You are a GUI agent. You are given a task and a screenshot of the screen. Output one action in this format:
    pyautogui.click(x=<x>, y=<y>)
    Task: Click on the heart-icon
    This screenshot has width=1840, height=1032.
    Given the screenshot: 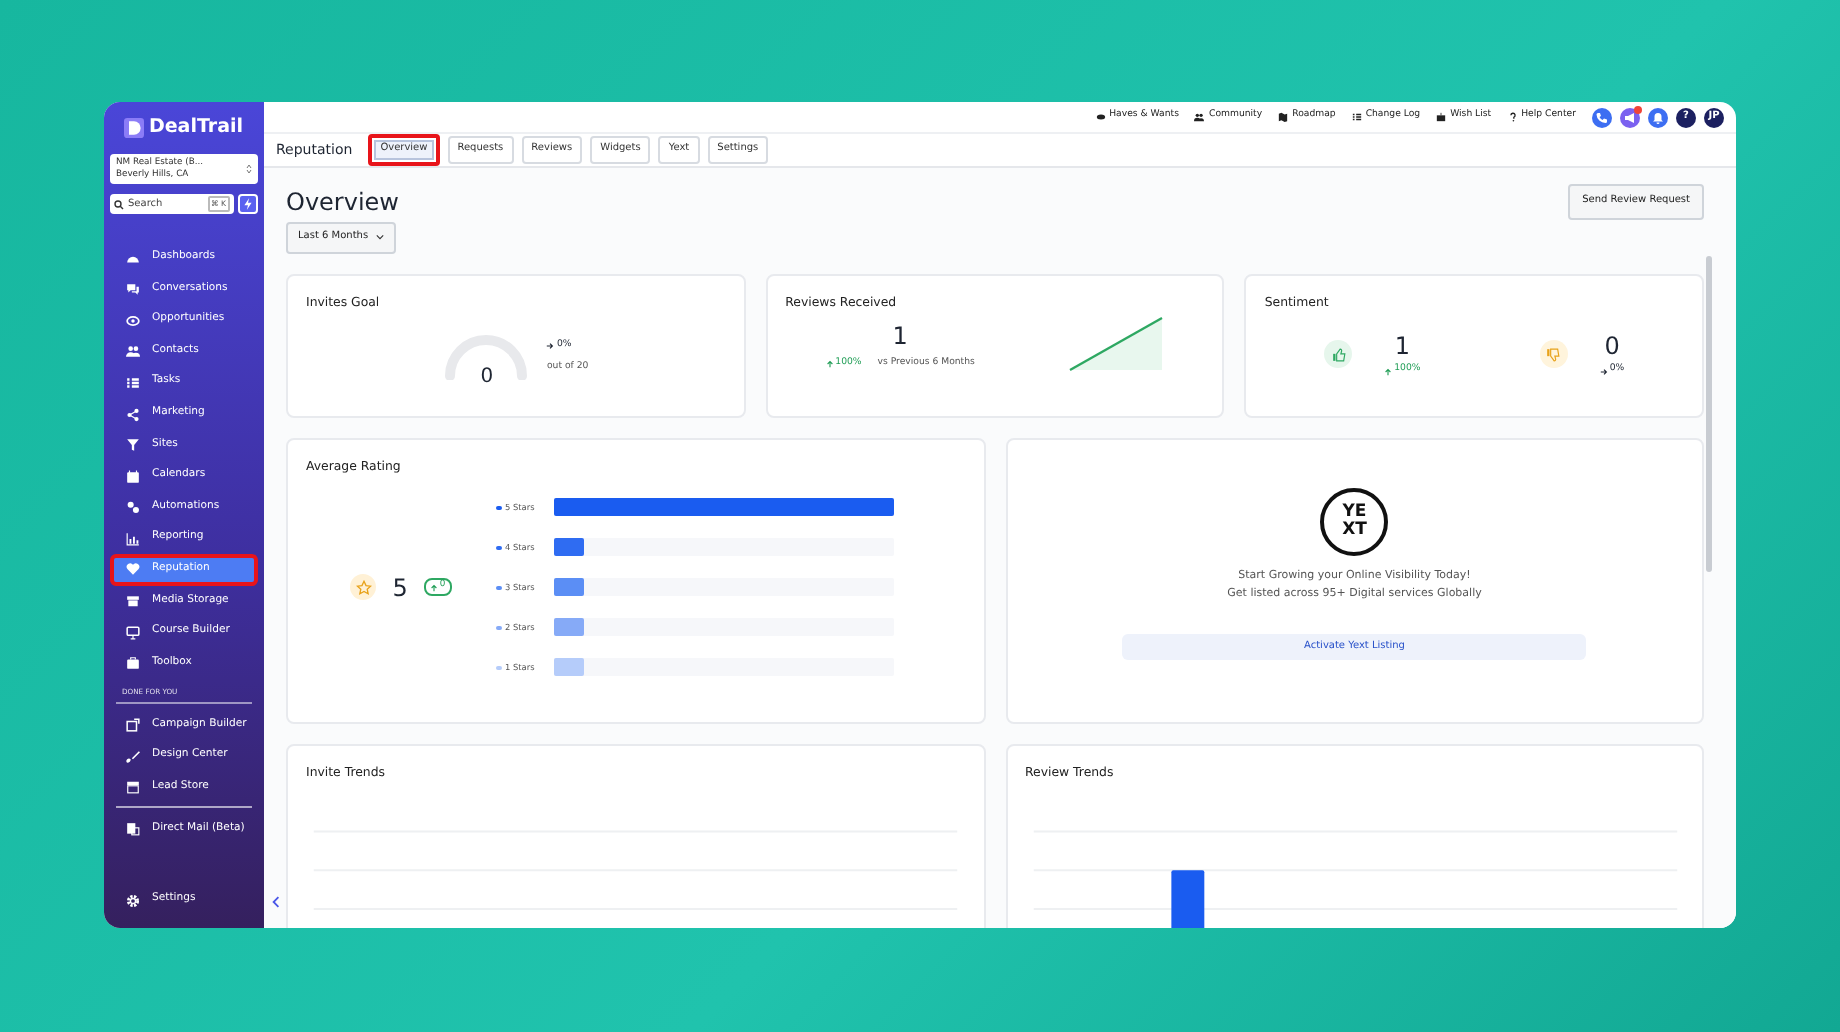 What is the action you would take?
    pyautogui.click(x=133, y=569)
    